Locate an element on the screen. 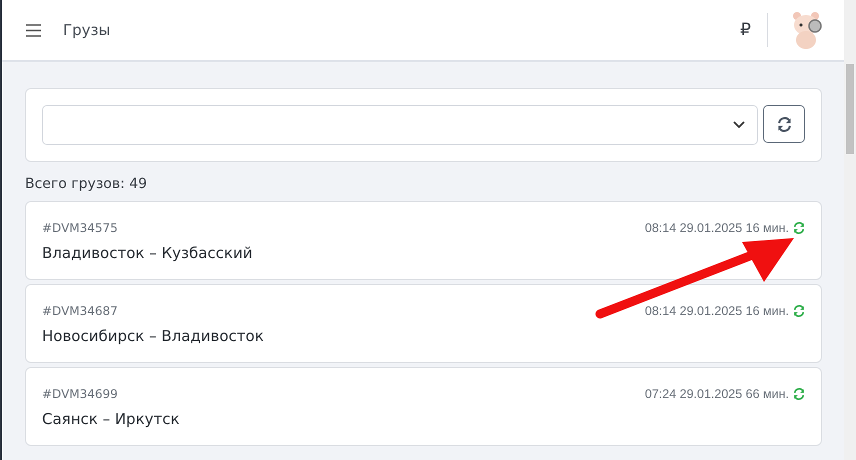  cargo-id: #DVM34687 is located at coordinates (80, 311).